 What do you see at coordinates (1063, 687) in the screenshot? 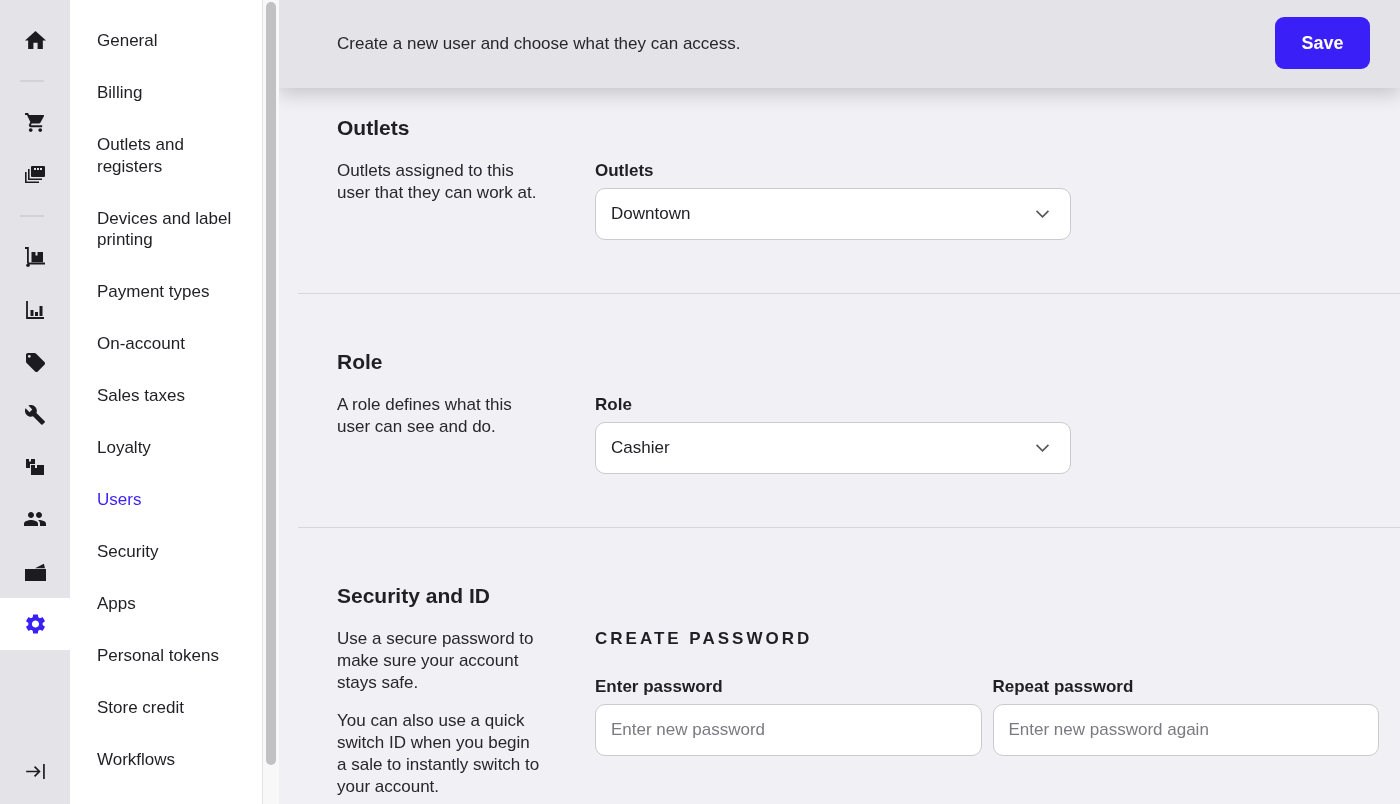
I see `field-label: Repeat password` at bounding box center [1063, 687].